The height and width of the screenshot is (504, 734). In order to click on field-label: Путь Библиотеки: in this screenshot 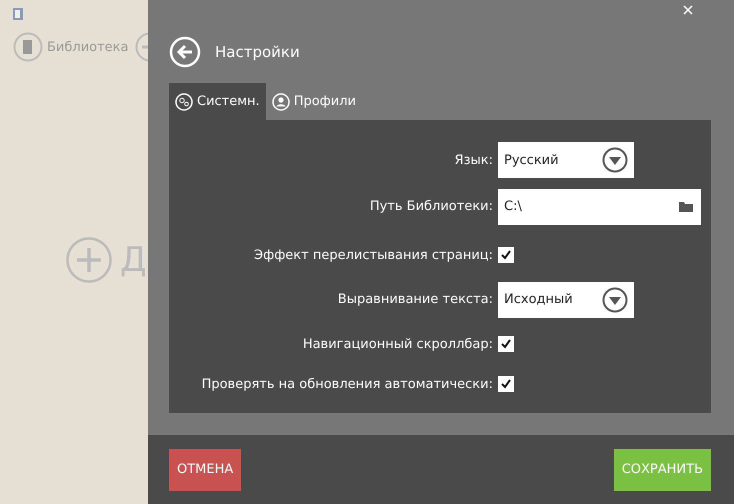, I will do `click(430, 206)`.